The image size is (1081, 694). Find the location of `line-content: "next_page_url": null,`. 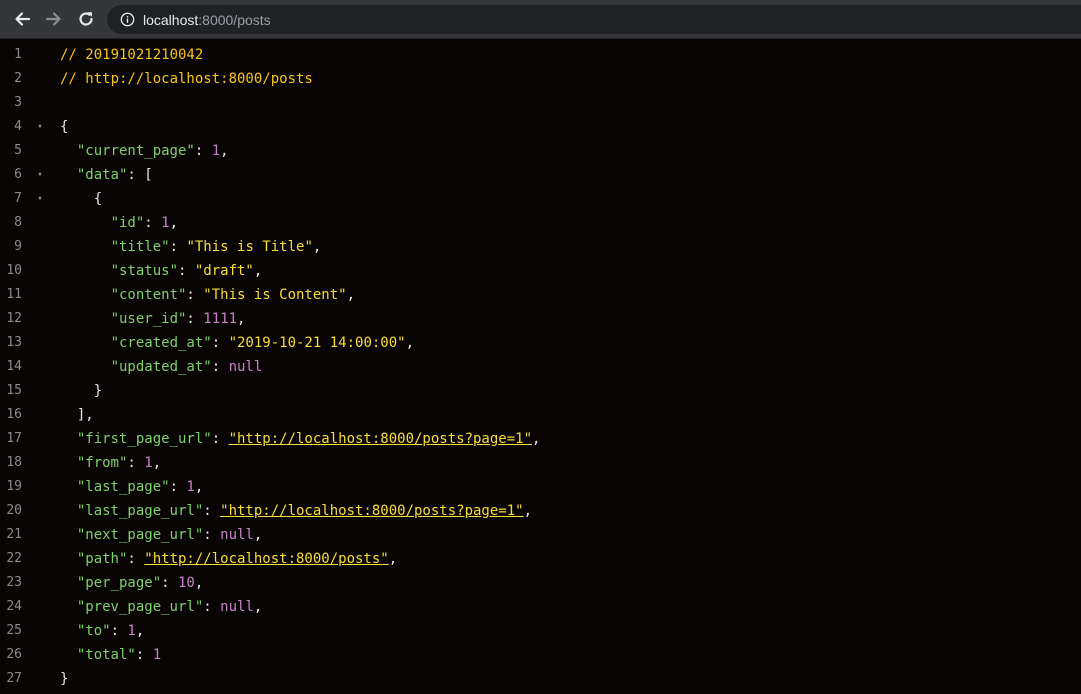

line-content: "next_page_url": null, is located at coordinates (161, 535).